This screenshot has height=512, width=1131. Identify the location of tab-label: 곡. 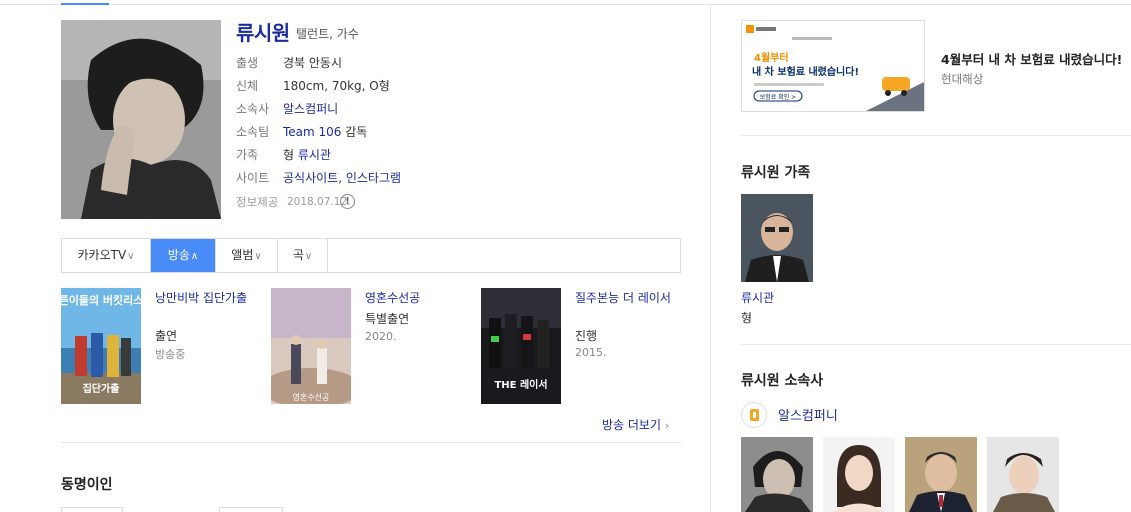
(298, 255).